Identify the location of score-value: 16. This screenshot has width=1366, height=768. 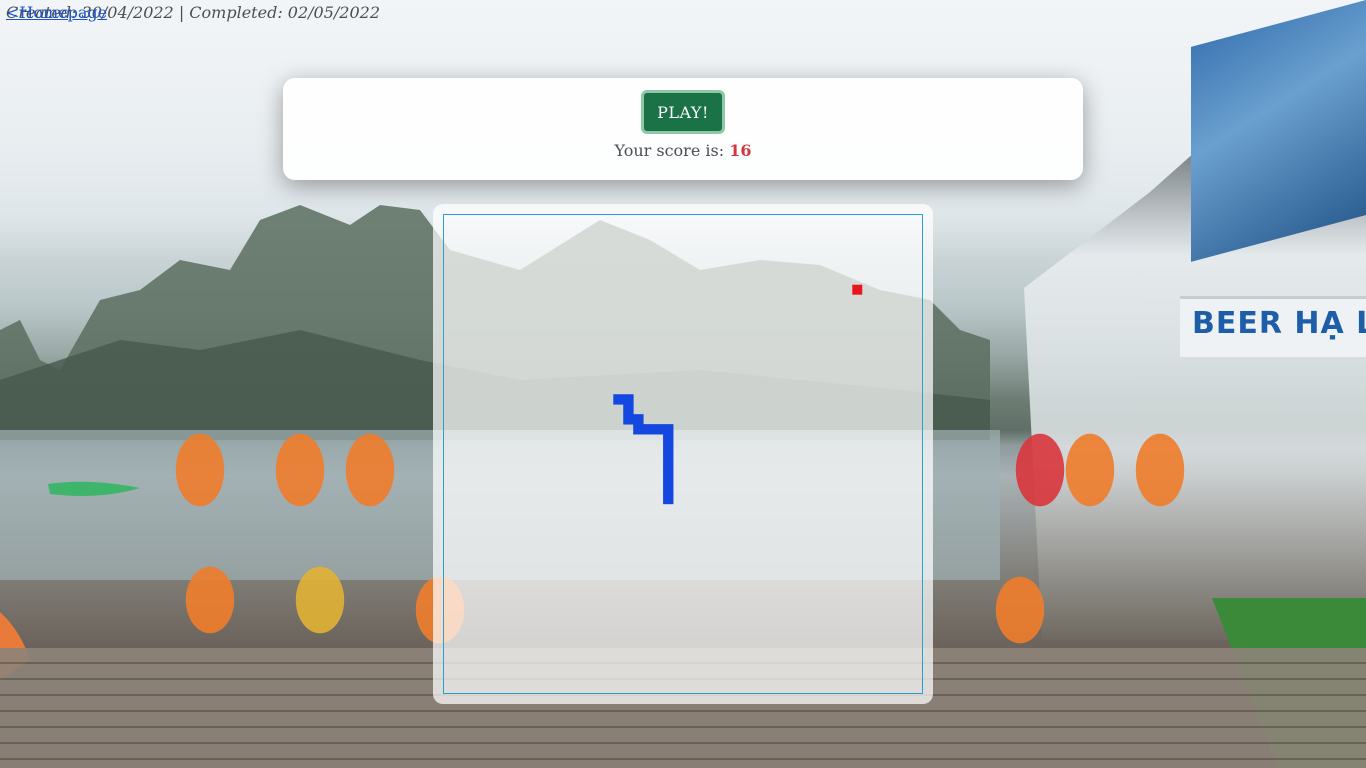
(740, 150).